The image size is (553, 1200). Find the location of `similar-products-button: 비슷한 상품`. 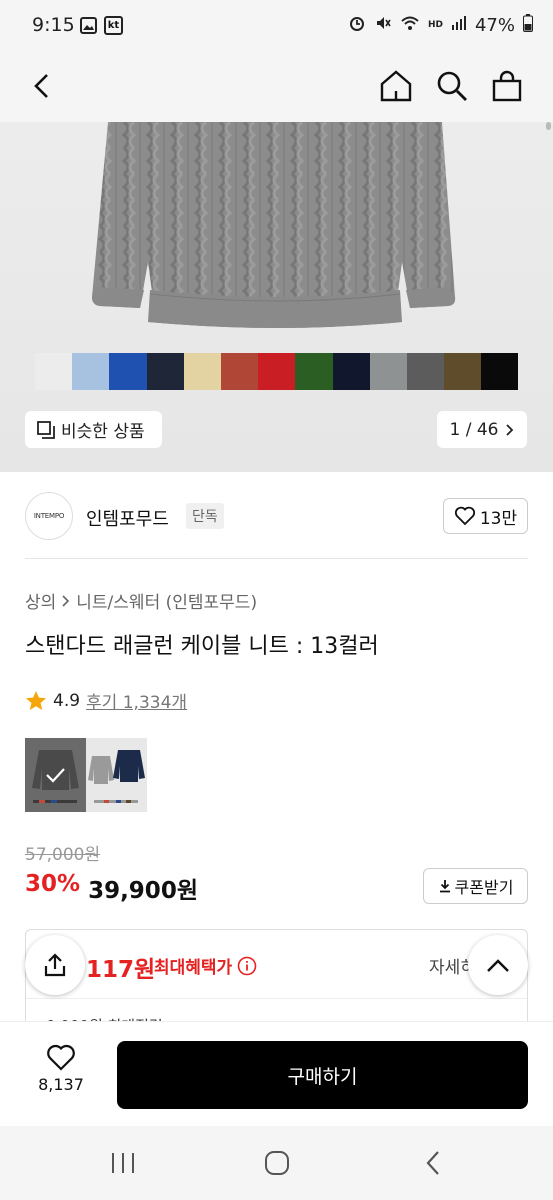

similar-products-button: 비슷한 상품 is located at coordinates (93, 429).